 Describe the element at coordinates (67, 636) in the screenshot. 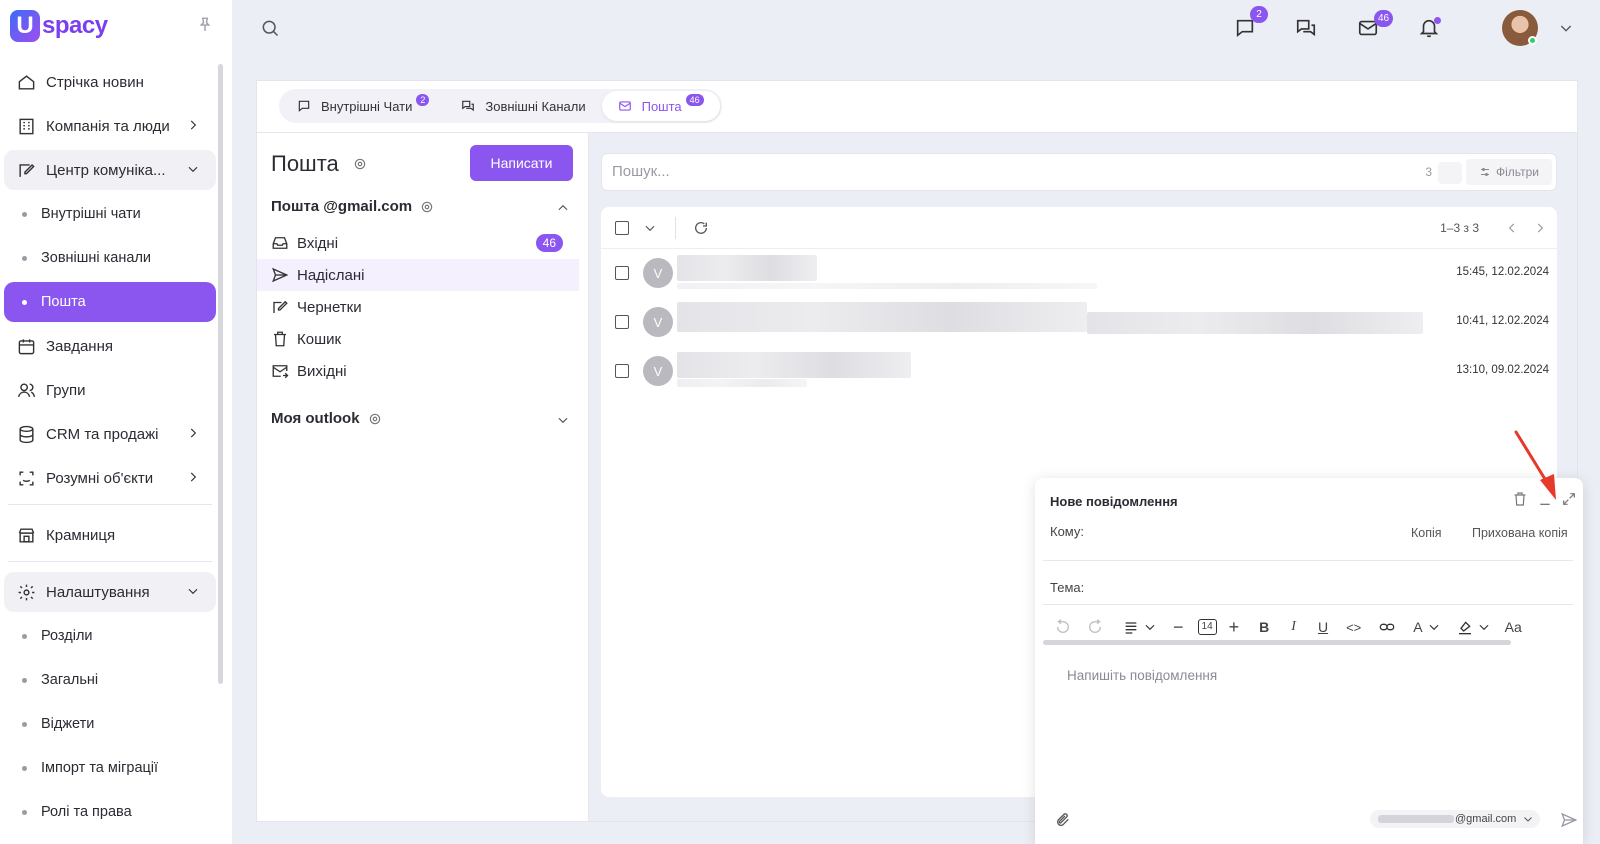

I see `sidebar-item-label: Розділи` at that location.